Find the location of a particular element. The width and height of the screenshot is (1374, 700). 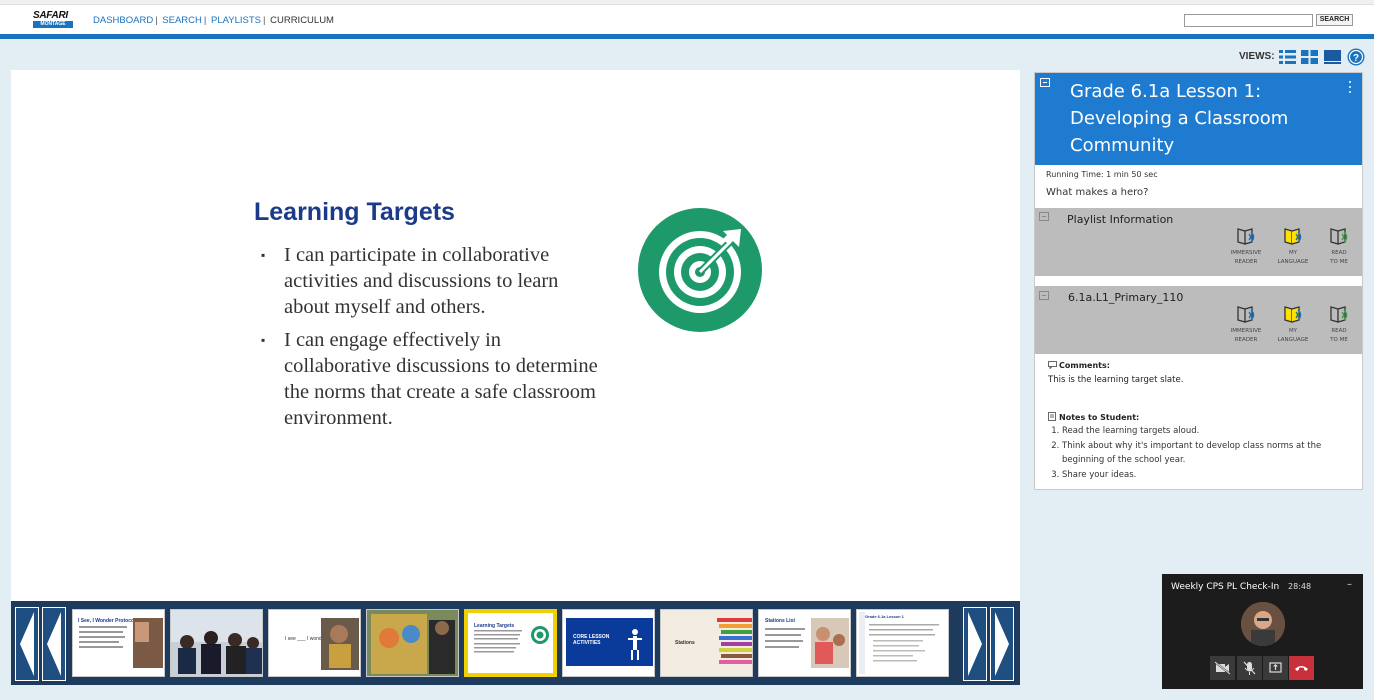

share-screen-button is located at coordinates (1275, 668).